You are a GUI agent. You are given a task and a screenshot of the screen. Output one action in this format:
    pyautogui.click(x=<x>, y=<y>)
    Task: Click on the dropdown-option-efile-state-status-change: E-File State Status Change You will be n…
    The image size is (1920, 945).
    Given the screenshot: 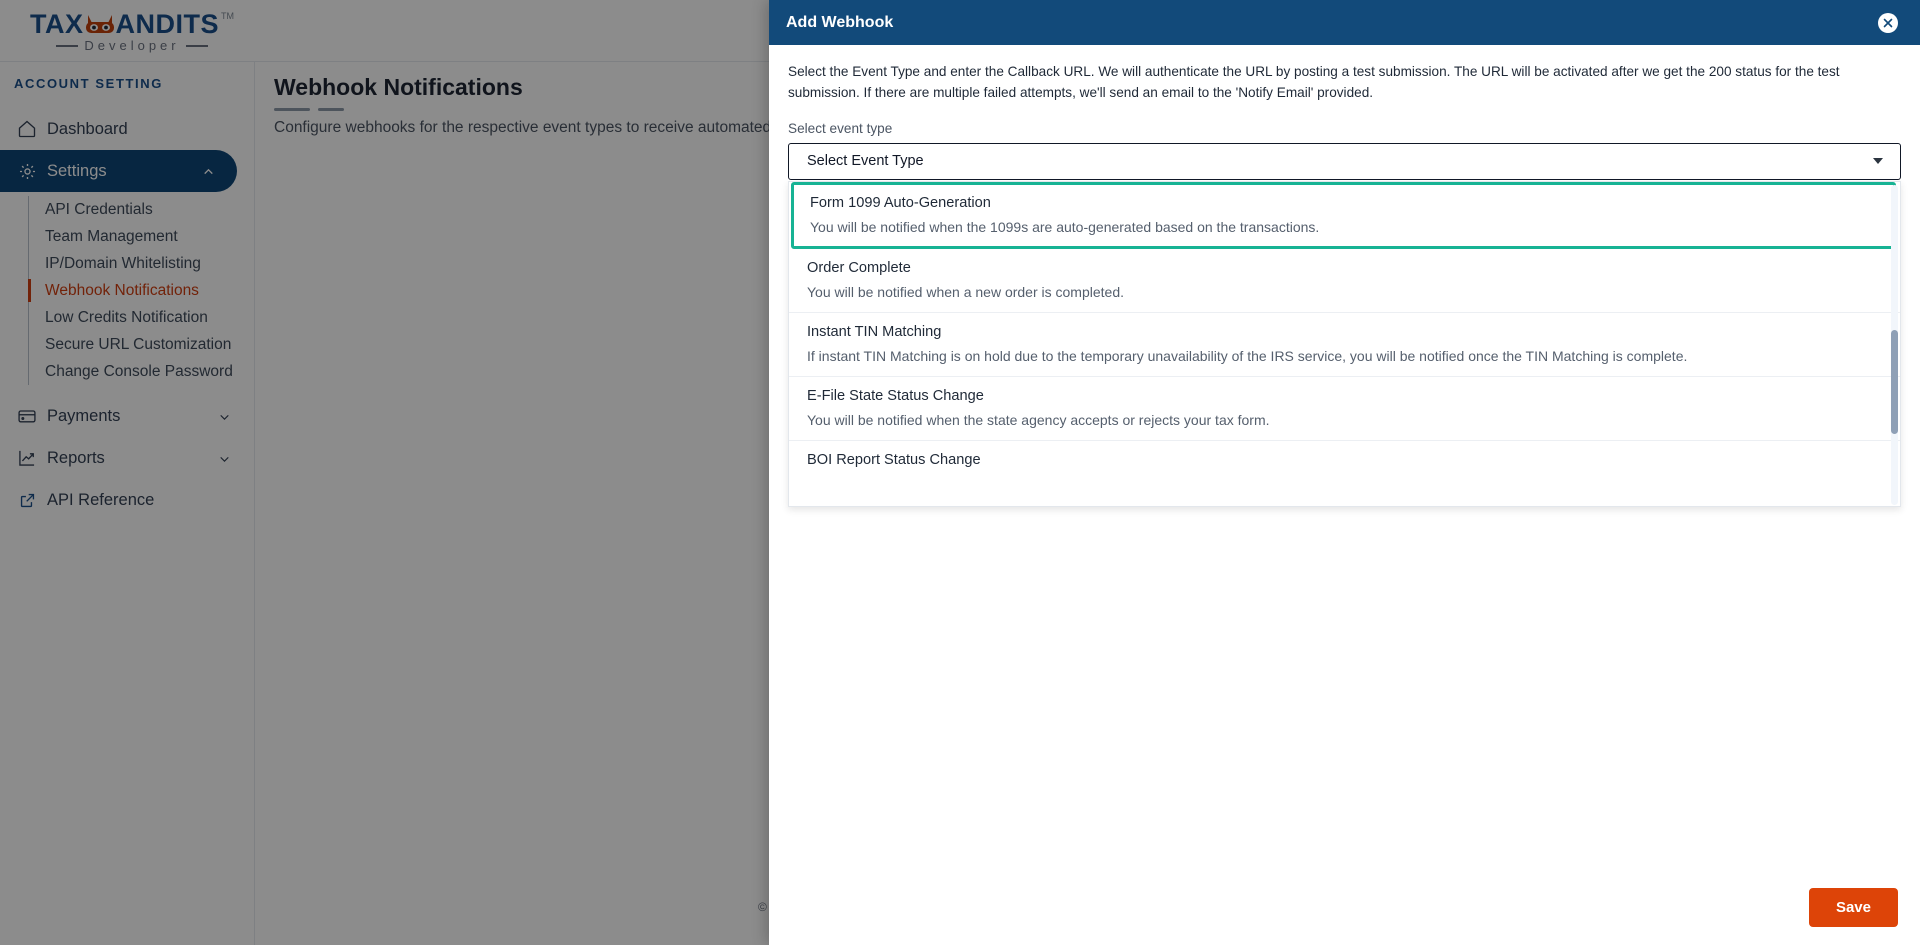 What is the action you would take?
    pyautogui.click(x=1344, y=409)
    